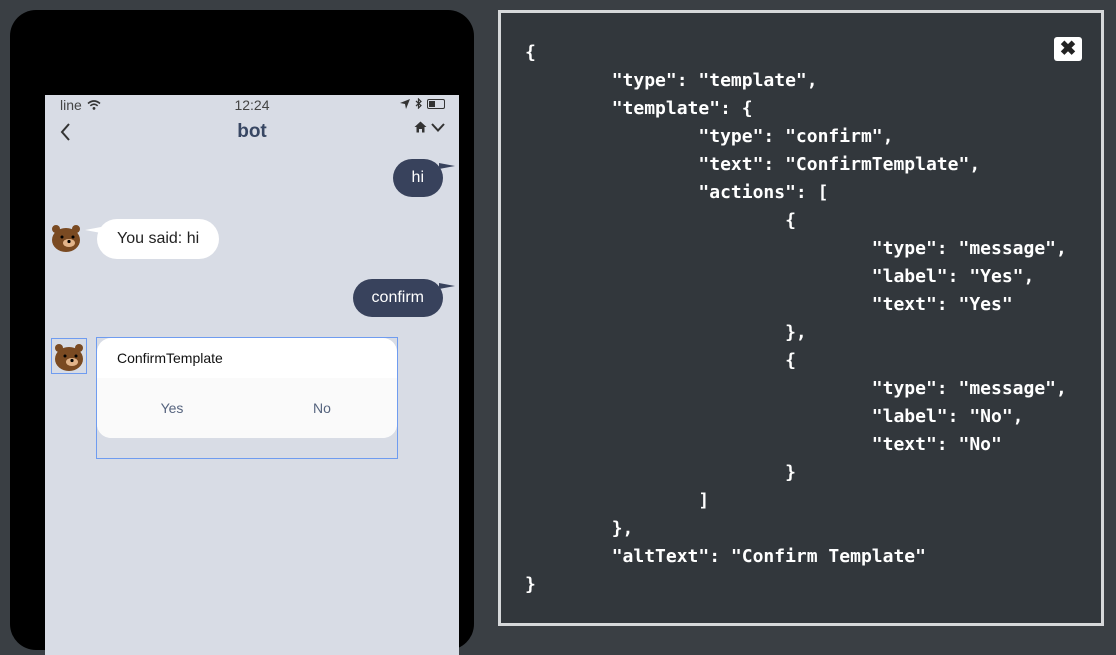 The image size is (1116, 655). I want to click on code-line: "altText": "Confirm Template", so click(725, 556).